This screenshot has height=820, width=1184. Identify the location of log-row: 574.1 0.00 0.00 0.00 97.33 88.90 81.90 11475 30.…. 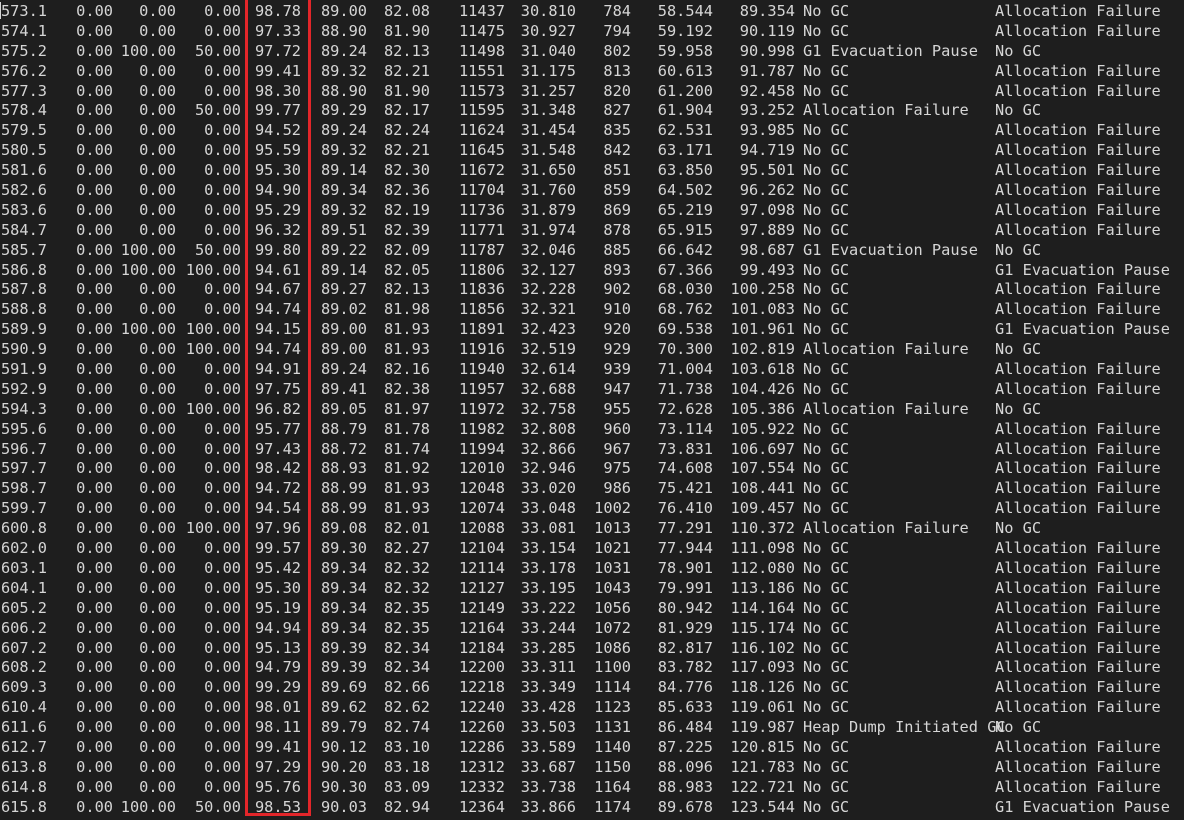
(592, 32).